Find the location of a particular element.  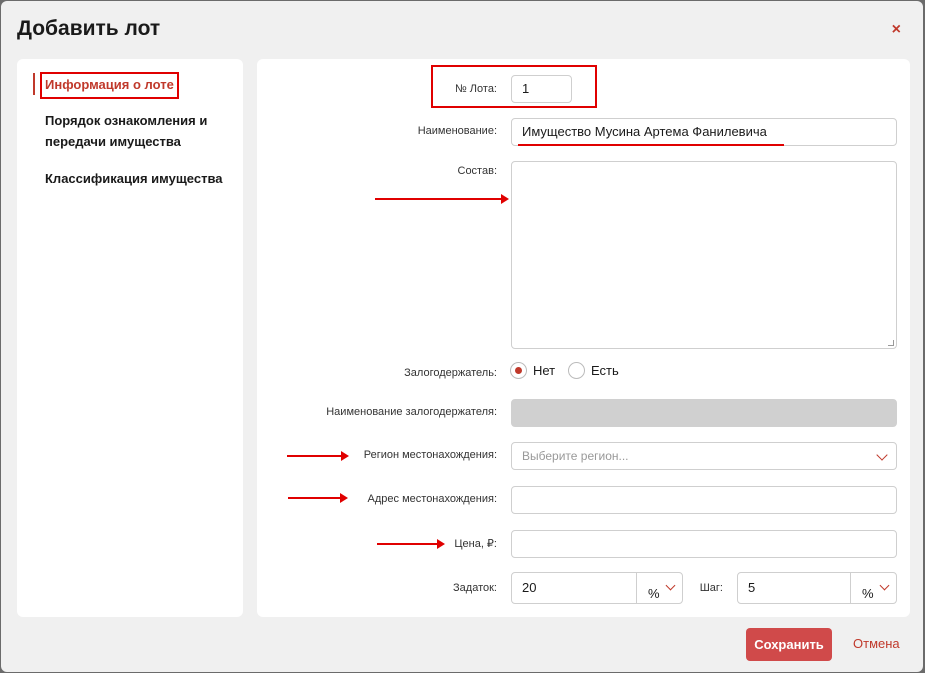

composition-textarea is located at coordinates (704, 255).